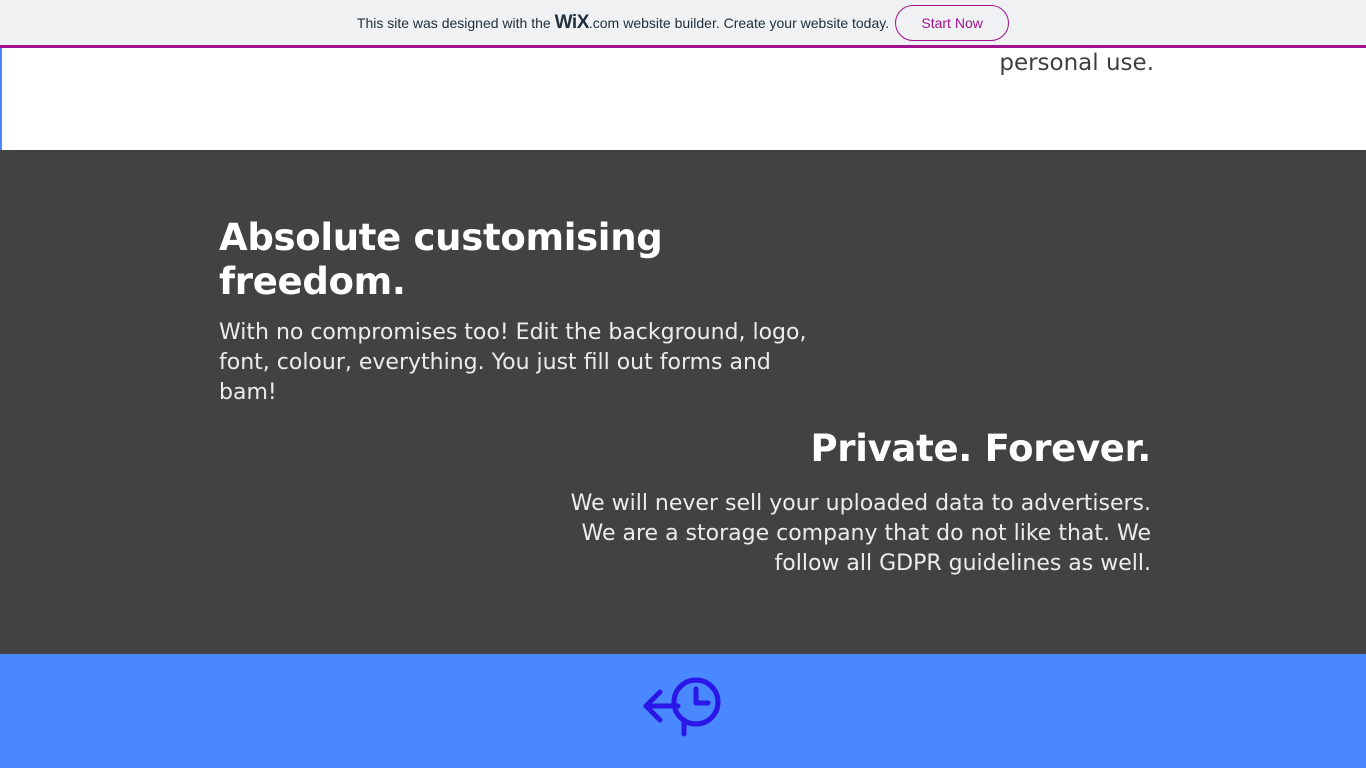 The width and height of the screenshot is (1366, 768). Describe the element at coordinates (441, 259) in the screenshot. I see `feature-title: Absolute customising freedom.` at that location.